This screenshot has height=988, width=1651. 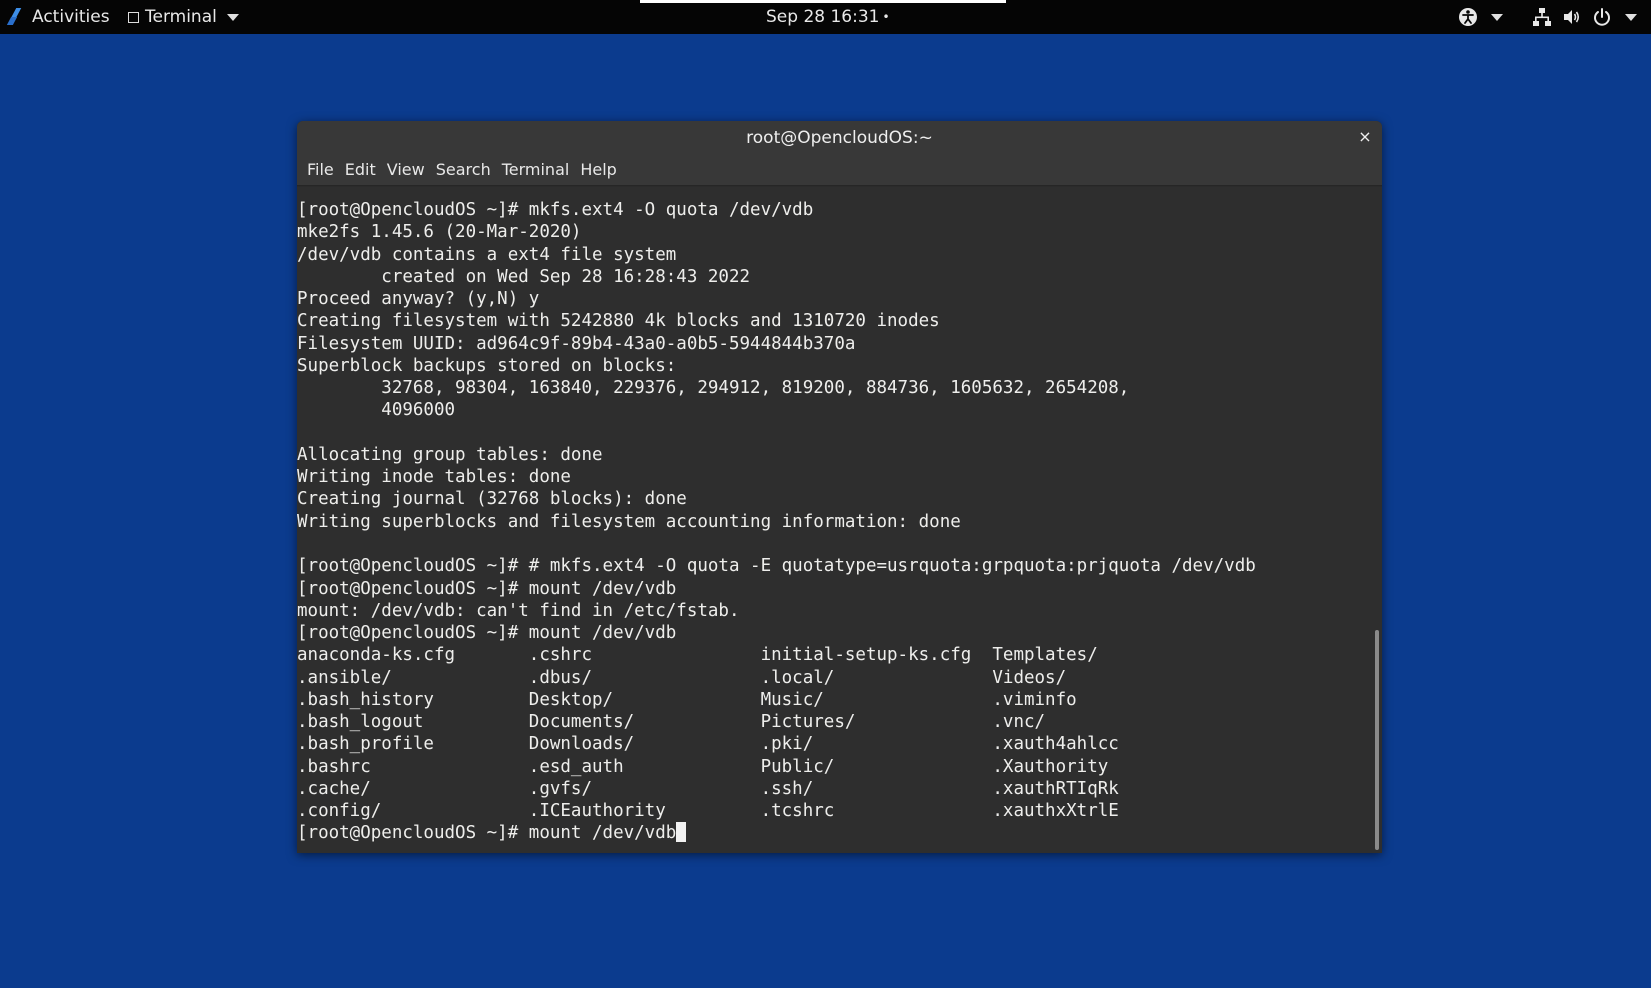 What do you see at coordinates (487, 254) in the screenshot?
I see `terminal-line: /dev/vdb contains a ext4 file system` at bounding box center [487, 254].